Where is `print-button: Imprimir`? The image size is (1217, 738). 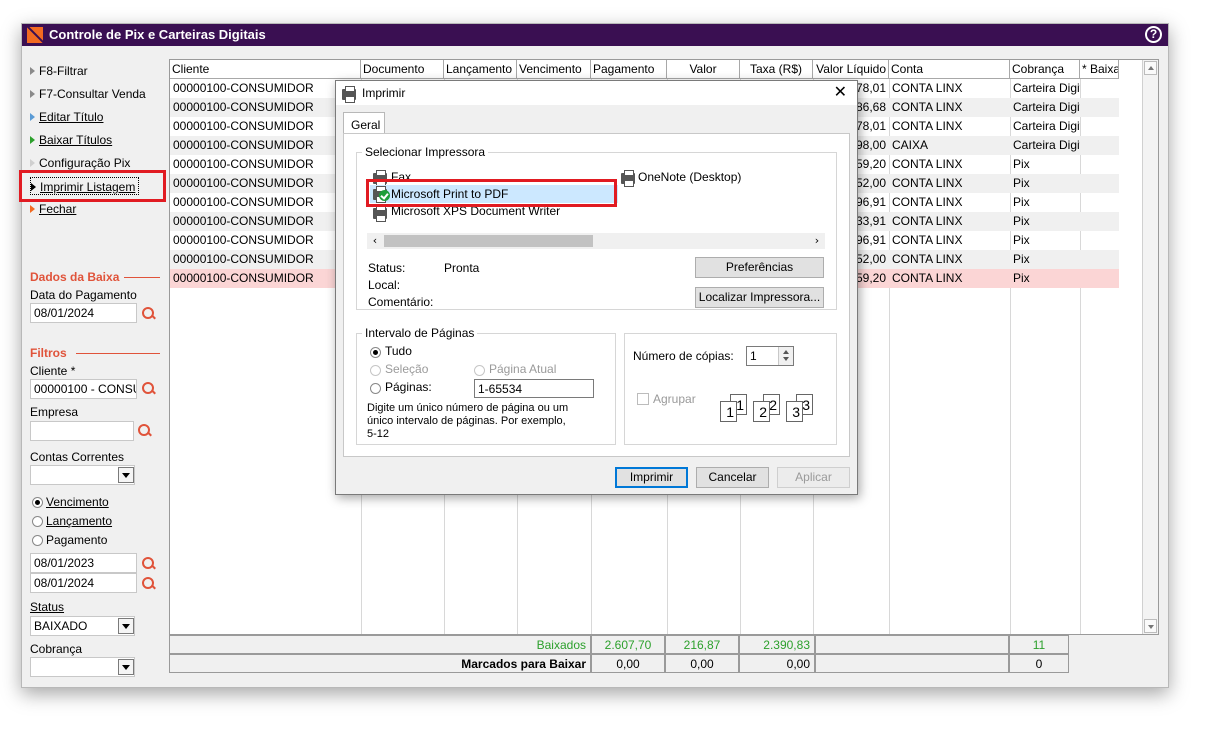
print-button: Imprimir is located at coordinates (651, 477).